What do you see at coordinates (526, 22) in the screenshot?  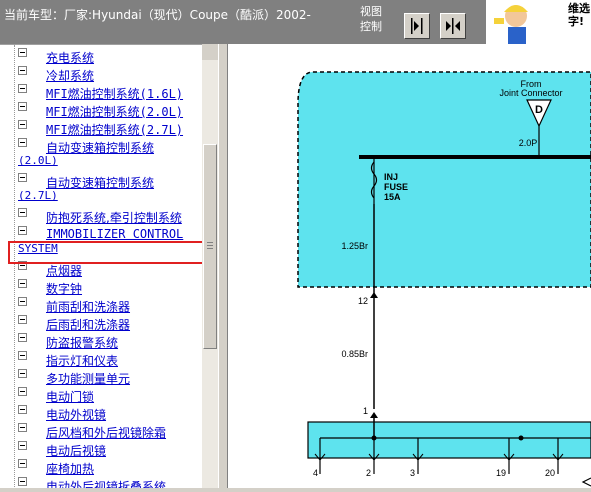 I see `mascot-icon` at bounding box center [526, 22].